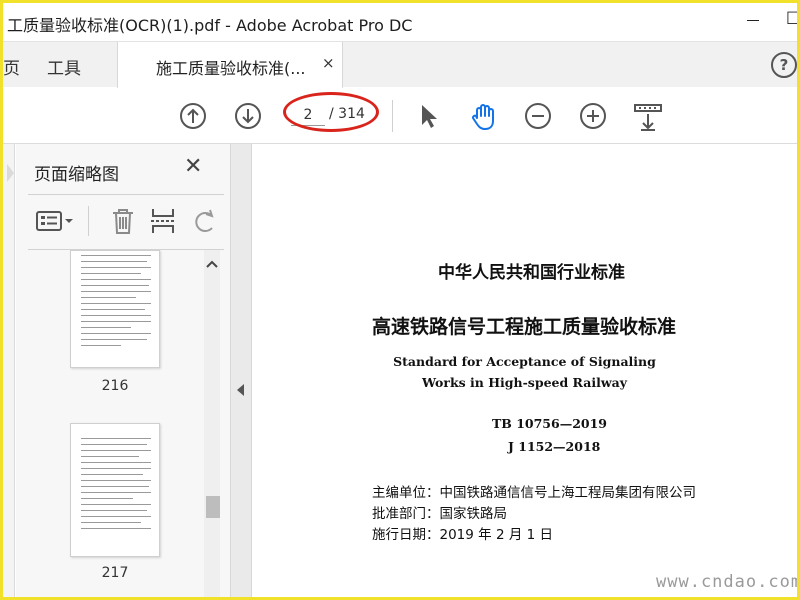 Image resolution: width=800 pixels, height=600 pixels. What do you see at coordinates (439, 514) in the screenshot?
I see `doc-approver: 批准部门：国家铁路局` at bounding box center [439, 514].